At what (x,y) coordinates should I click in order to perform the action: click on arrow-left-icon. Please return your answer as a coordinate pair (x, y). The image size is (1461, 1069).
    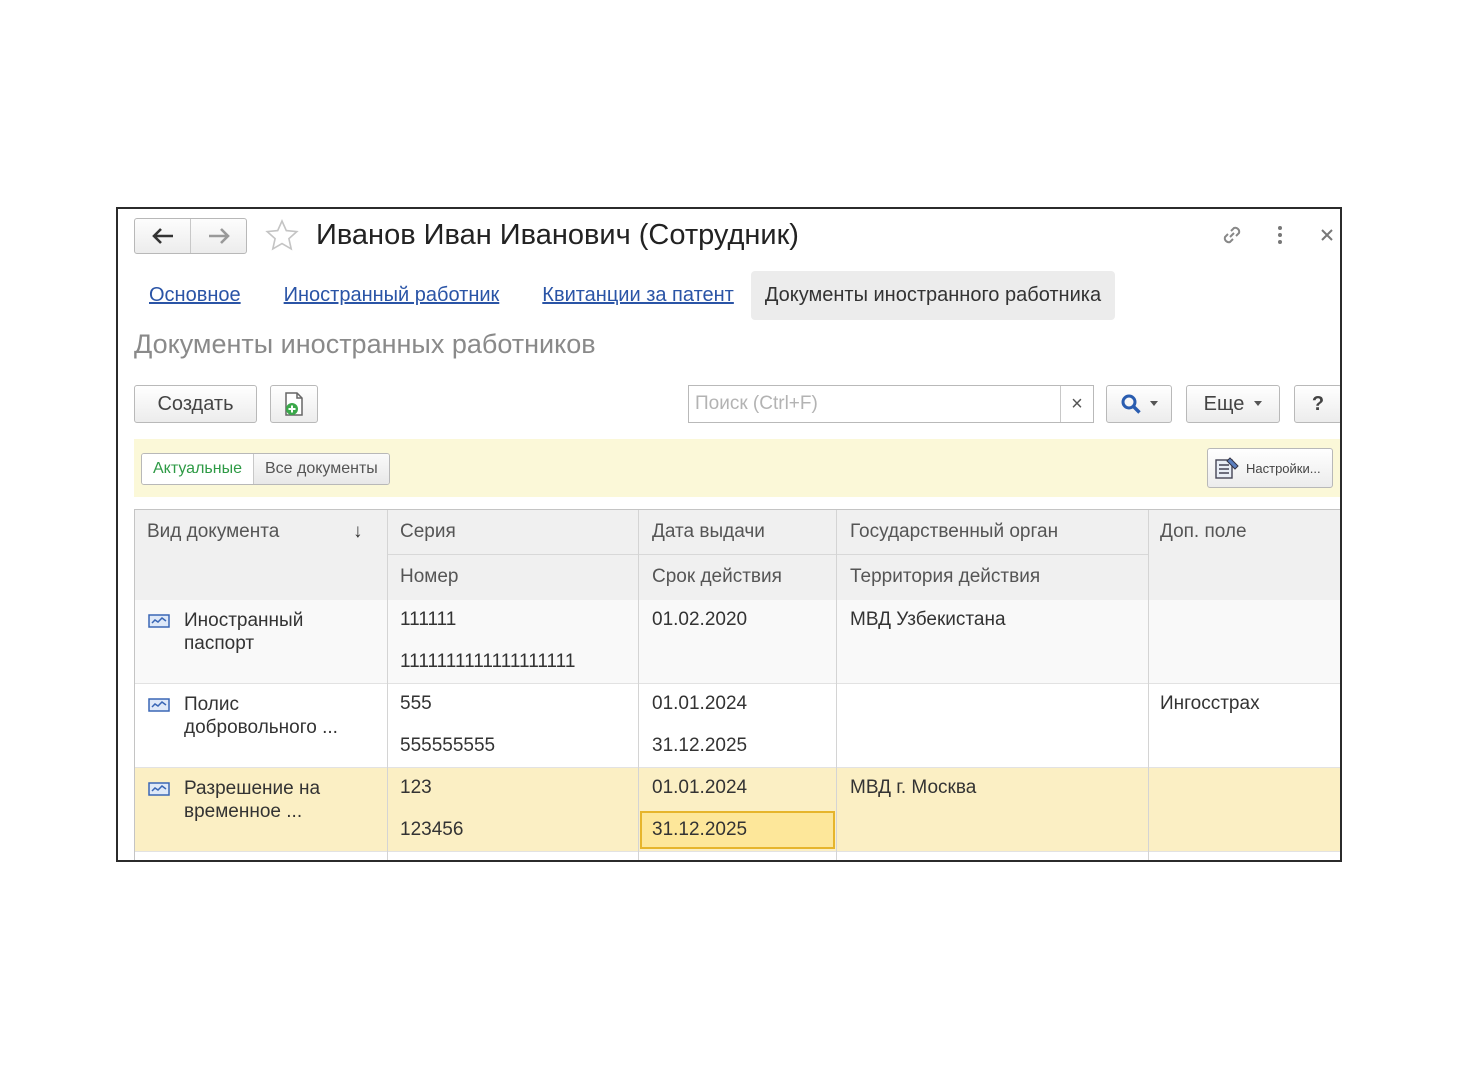
    Looking at the image, I should click on (162, 236).